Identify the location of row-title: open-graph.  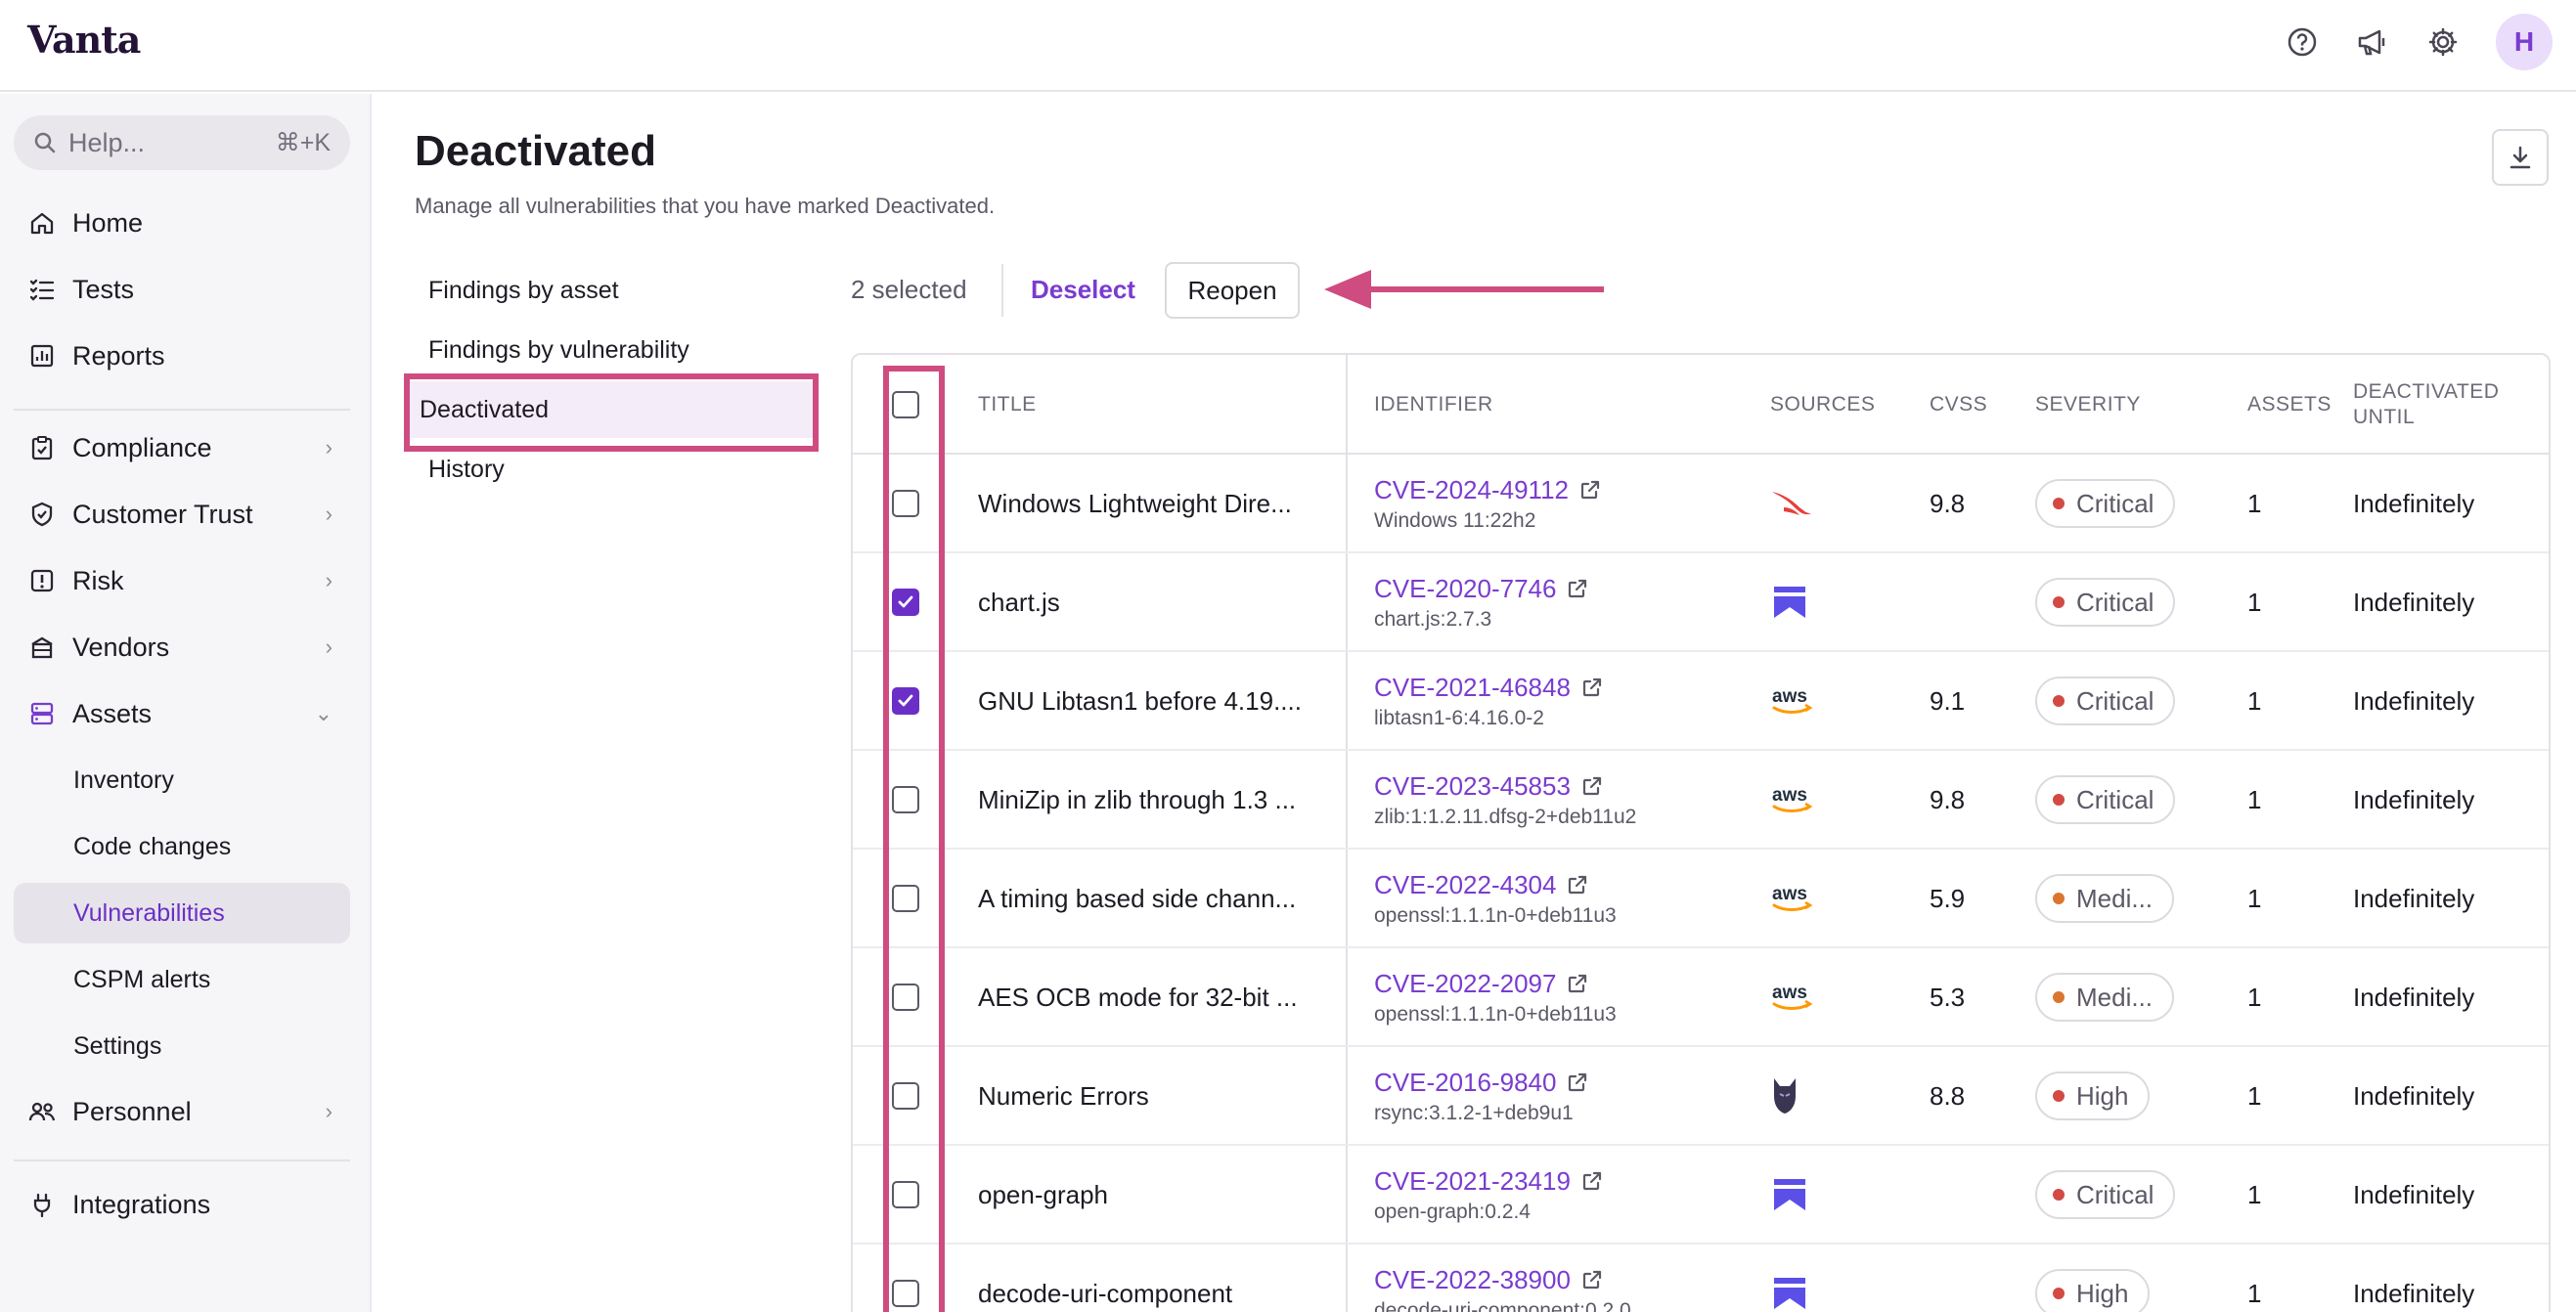
(1043, 1195).